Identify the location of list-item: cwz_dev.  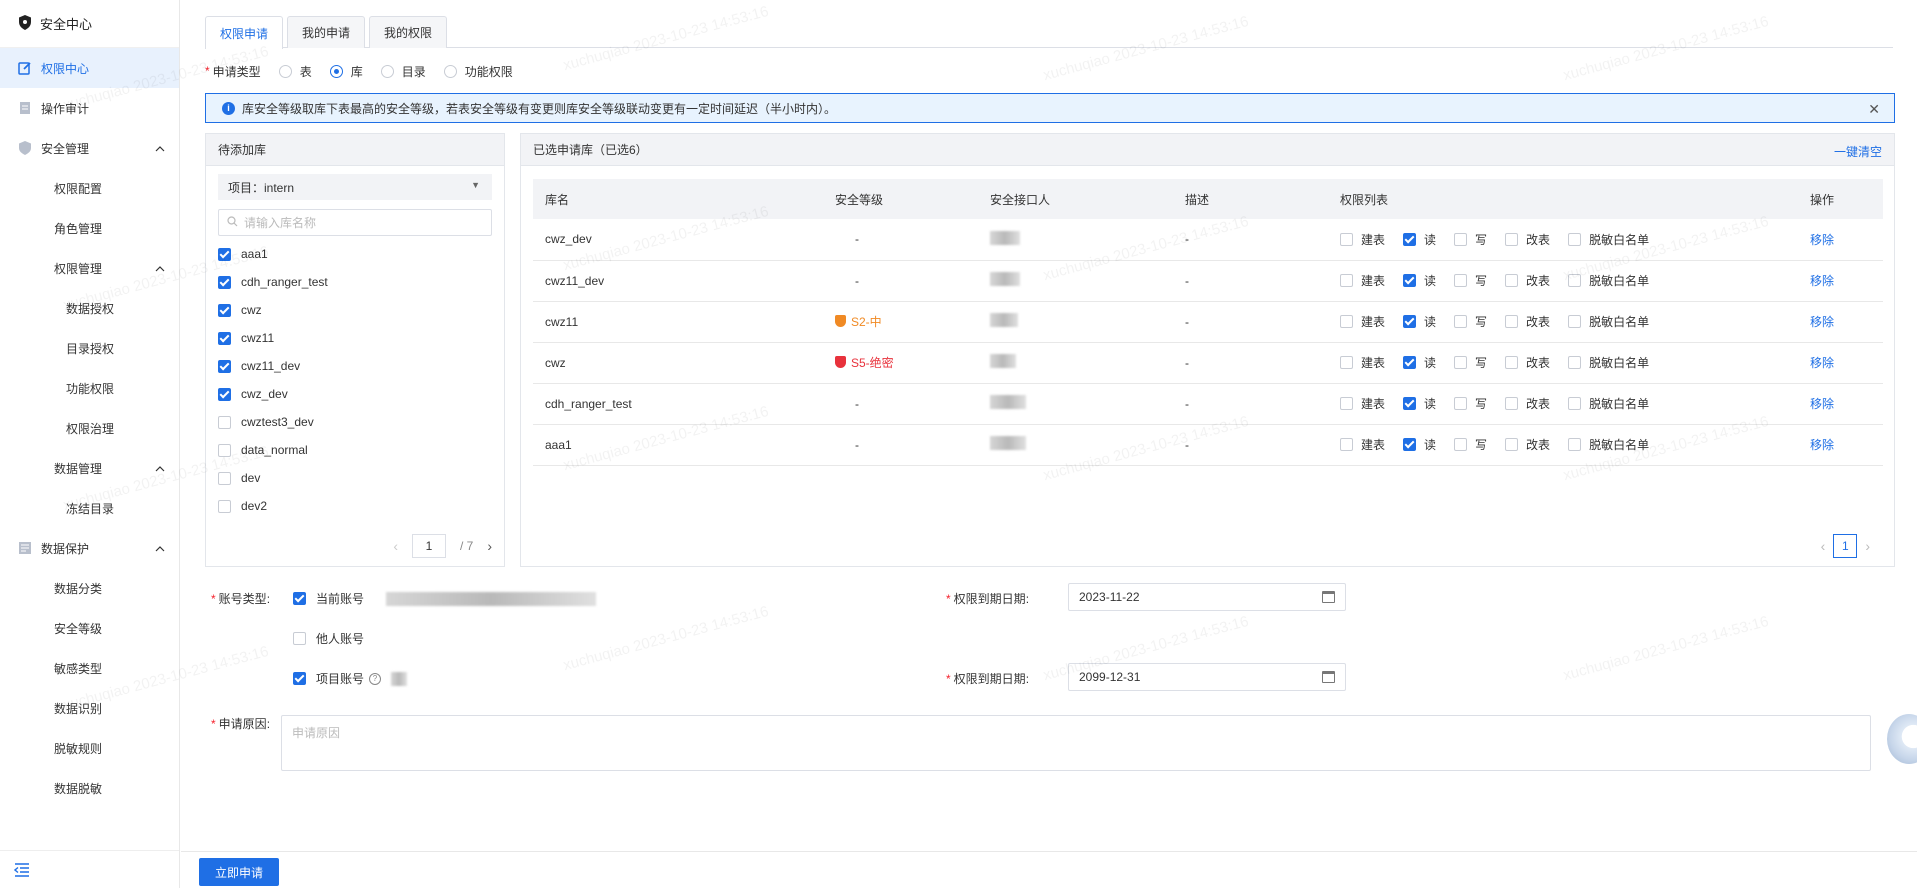
(358, 394).